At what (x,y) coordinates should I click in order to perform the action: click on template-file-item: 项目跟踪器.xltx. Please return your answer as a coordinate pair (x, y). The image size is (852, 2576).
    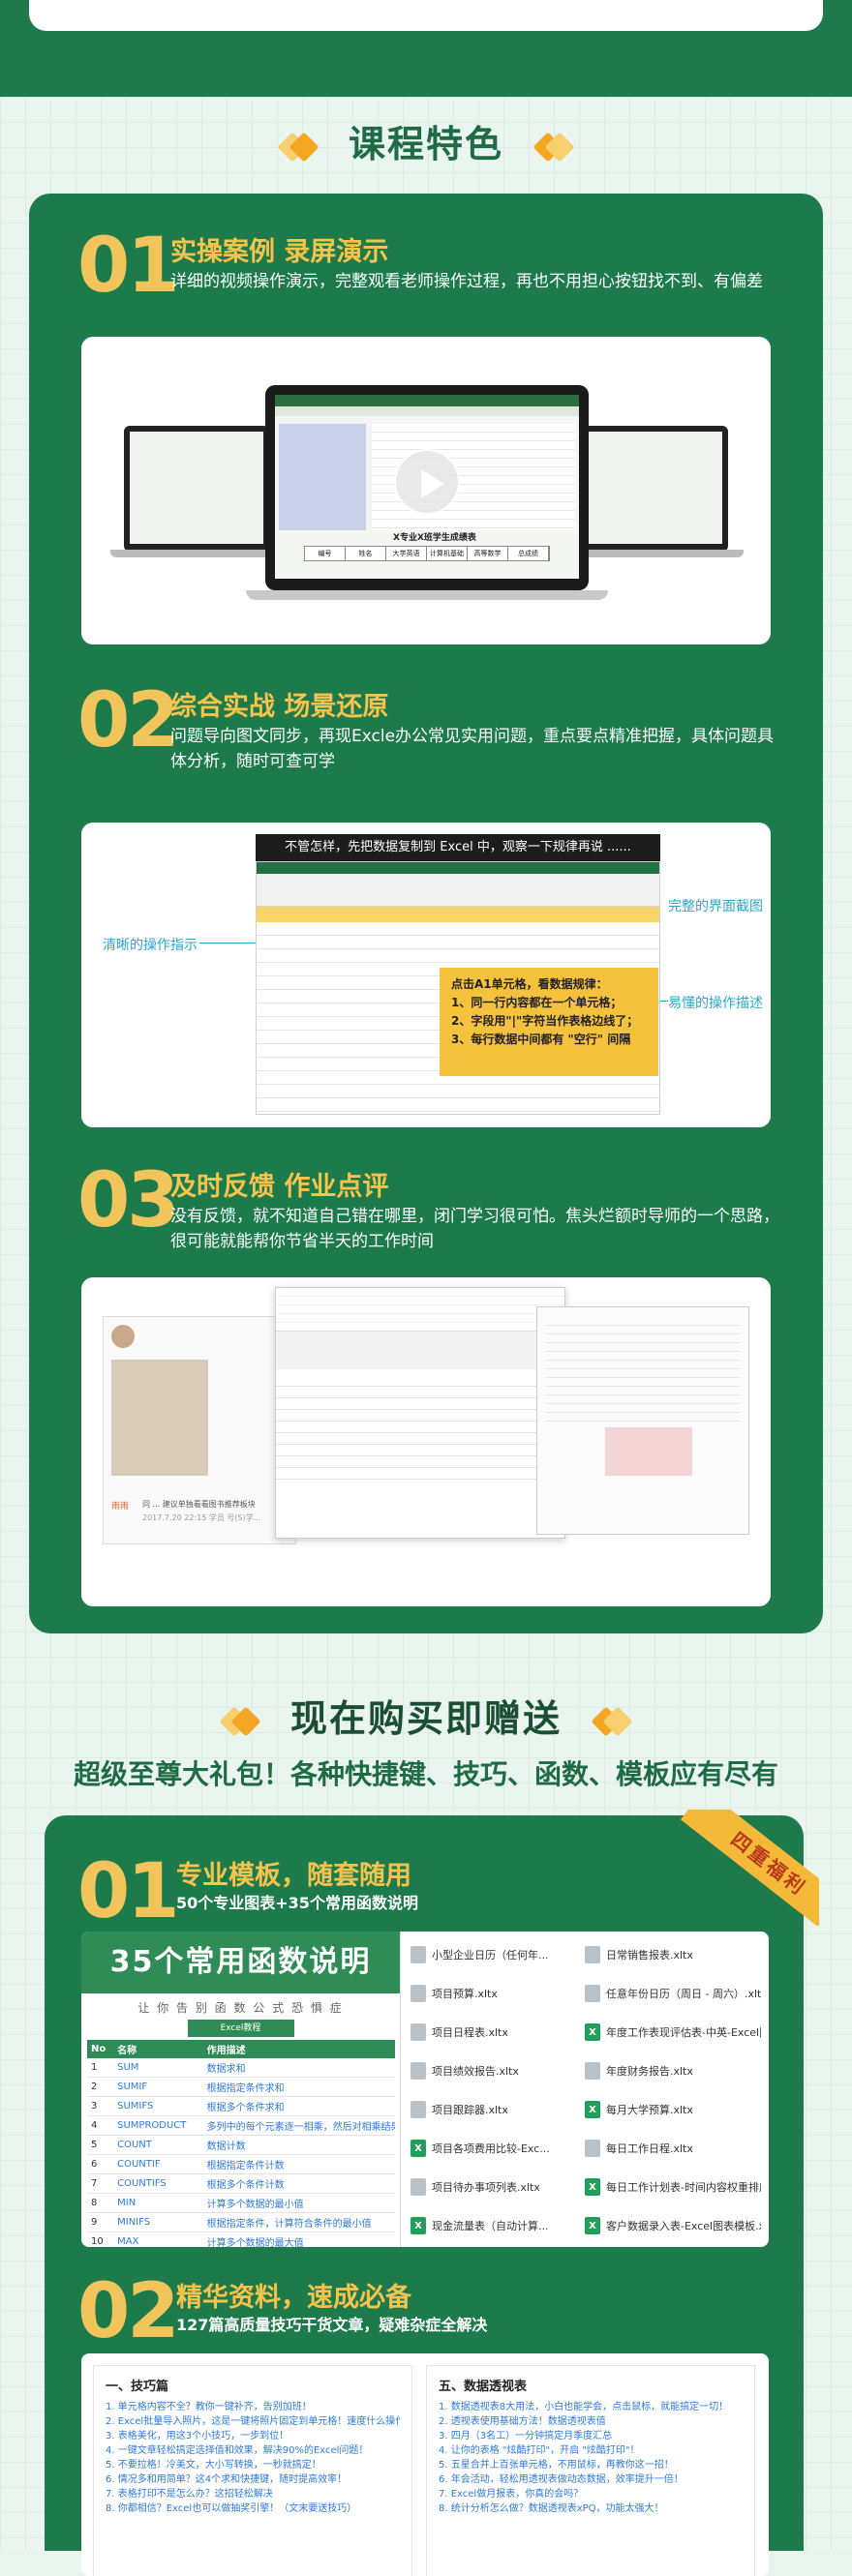
    Looking at the image, I should click on (498, 2109).